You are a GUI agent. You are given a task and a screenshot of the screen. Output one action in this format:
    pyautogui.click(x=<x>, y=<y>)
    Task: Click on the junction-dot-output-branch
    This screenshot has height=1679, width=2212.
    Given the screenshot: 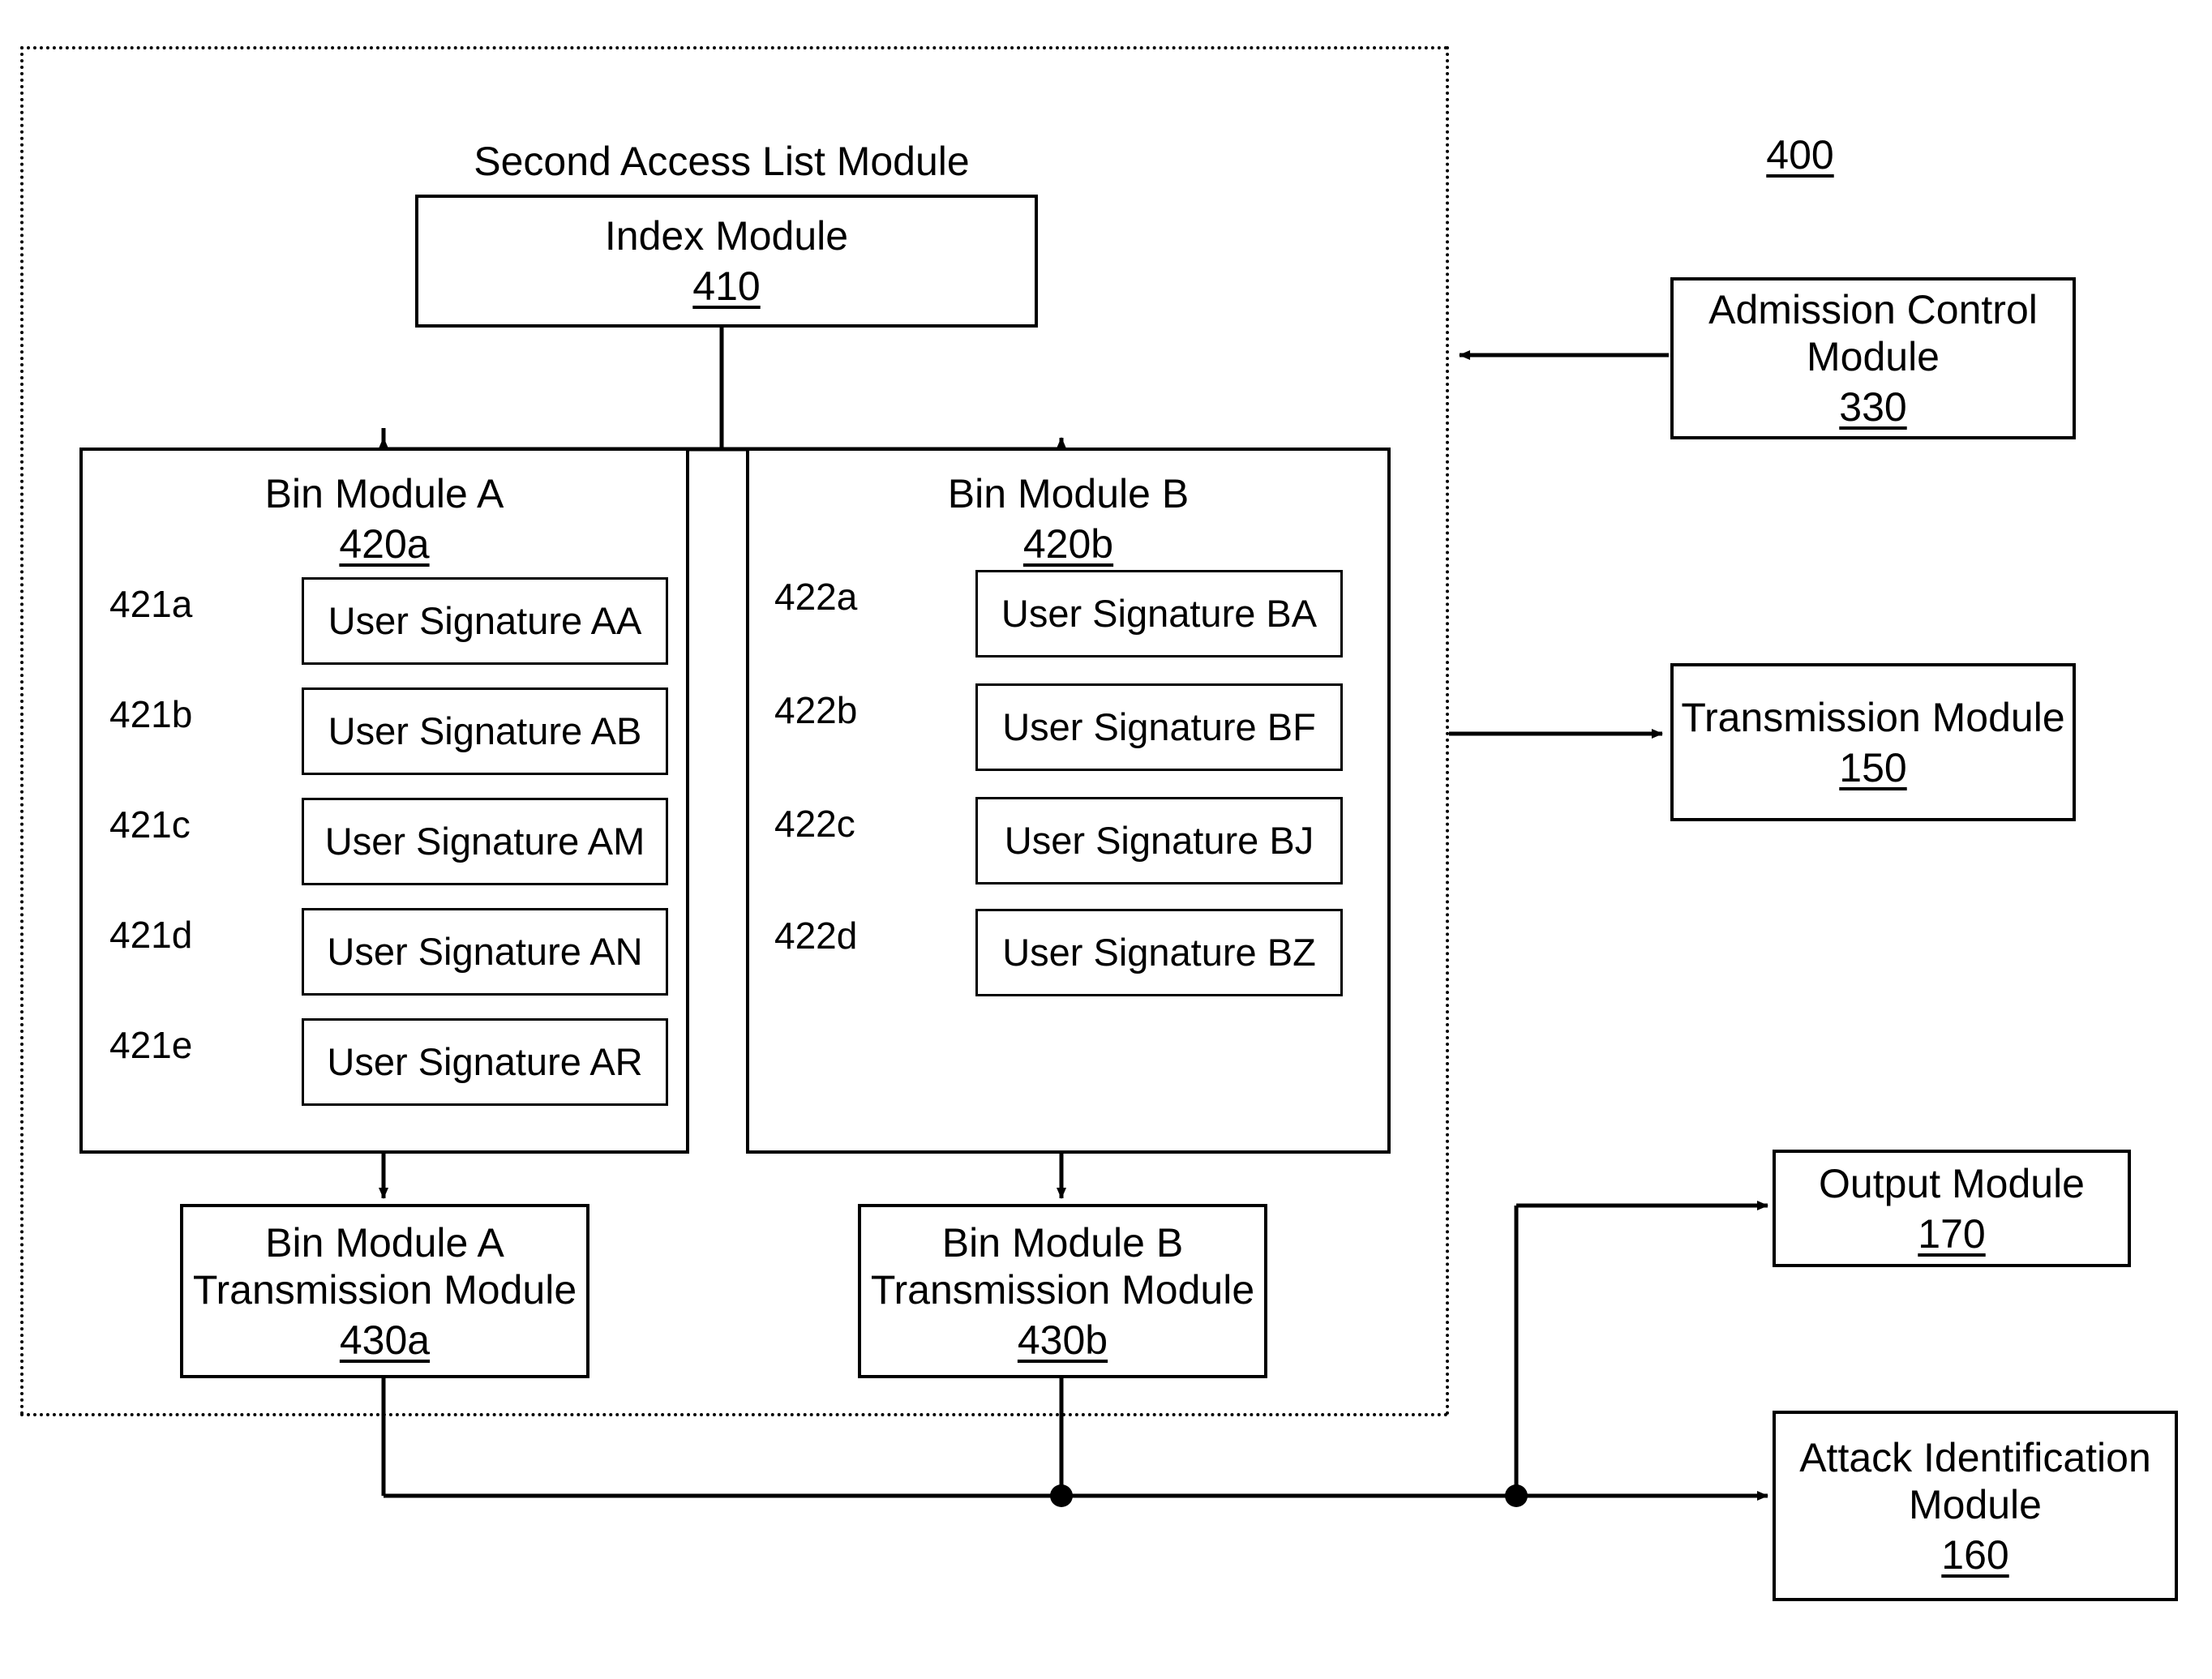 What is the action you would take?
    pyautogui.click(x=1516, y=1495)
    